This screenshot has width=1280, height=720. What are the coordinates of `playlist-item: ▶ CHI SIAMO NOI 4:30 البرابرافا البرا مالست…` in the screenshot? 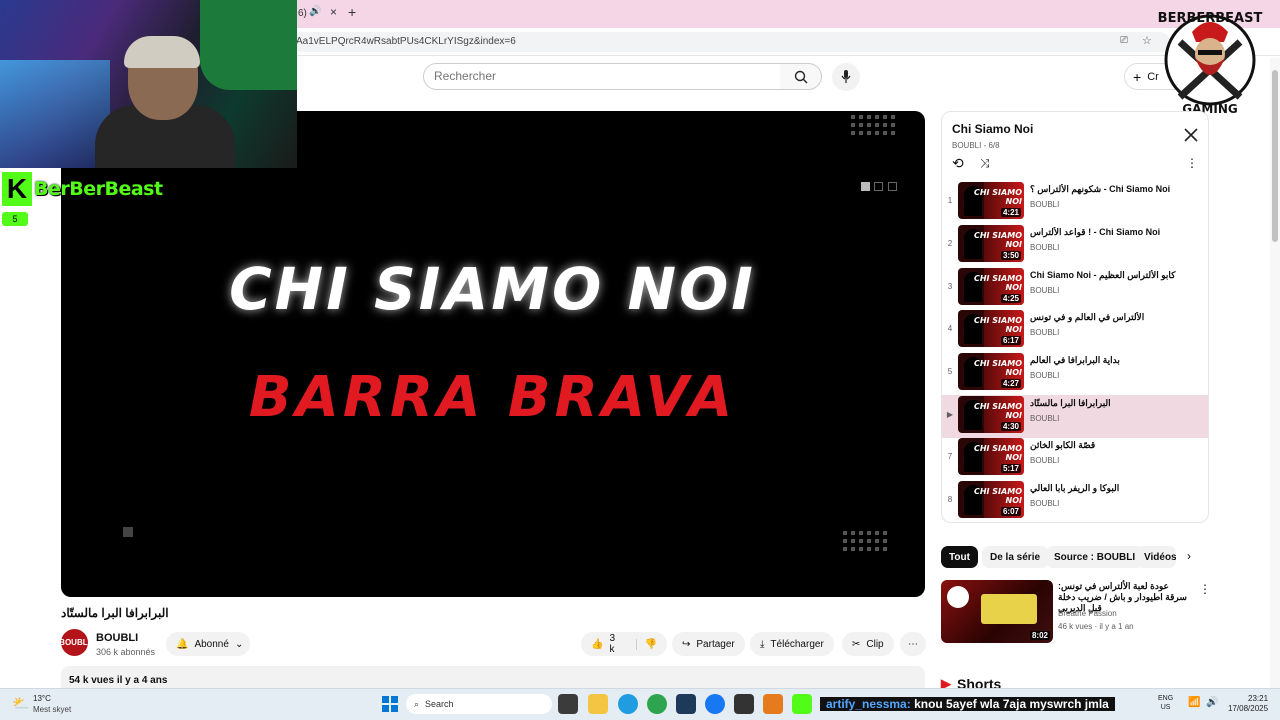 It's located at (1075, 416).